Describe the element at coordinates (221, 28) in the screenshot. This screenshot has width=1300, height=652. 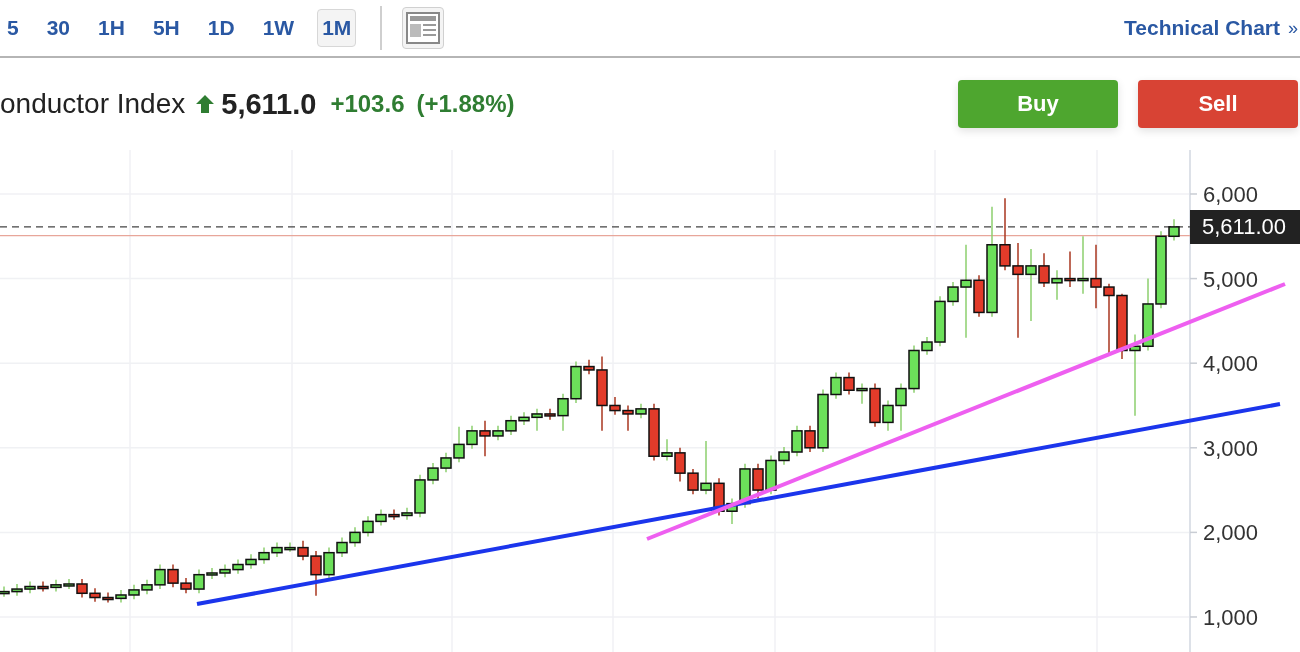
I see `interval-tab: 1D` at that location.